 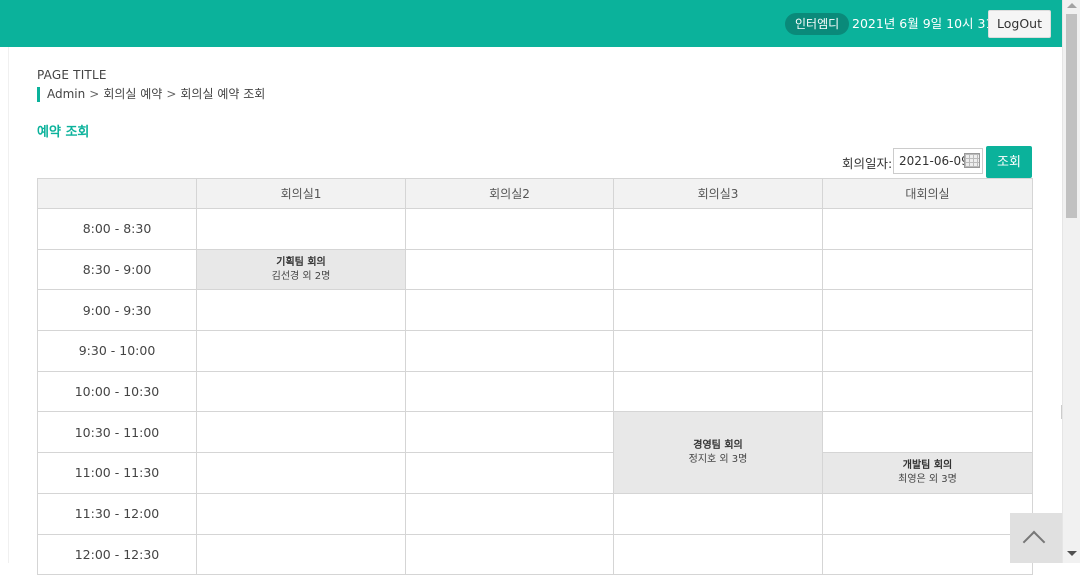 What do you see at coordinates (1034, 542) in the screenshot?
I see `chevron-up-icon` at bounding box center [1034, 542].